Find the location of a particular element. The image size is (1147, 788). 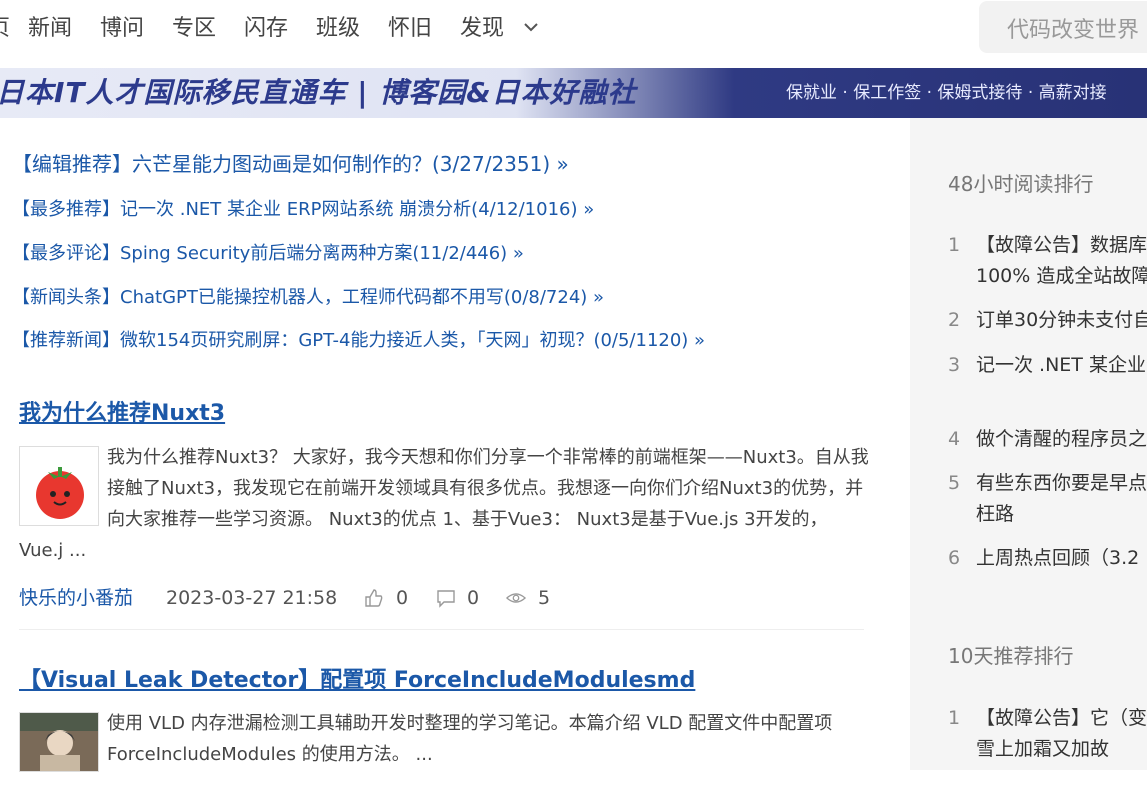

nav-item-discover: 发现 is located at coordinates (482, 29).